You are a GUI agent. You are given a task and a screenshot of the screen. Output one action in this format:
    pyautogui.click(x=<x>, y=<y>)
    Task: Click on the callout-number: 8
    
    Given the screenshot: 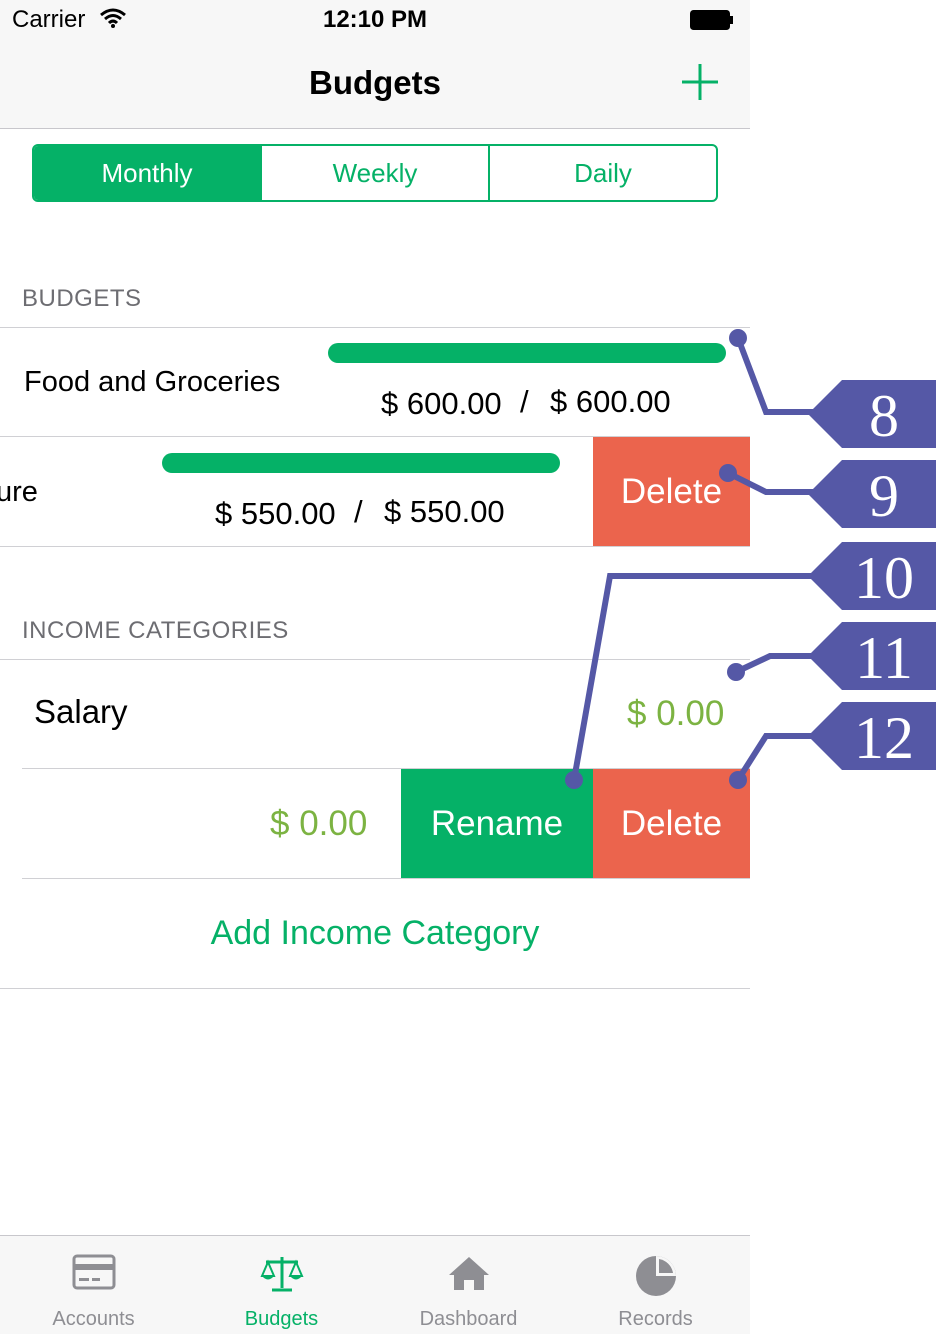 What is the action you would take?
    pyautogui.click(x=884, y=416)
    